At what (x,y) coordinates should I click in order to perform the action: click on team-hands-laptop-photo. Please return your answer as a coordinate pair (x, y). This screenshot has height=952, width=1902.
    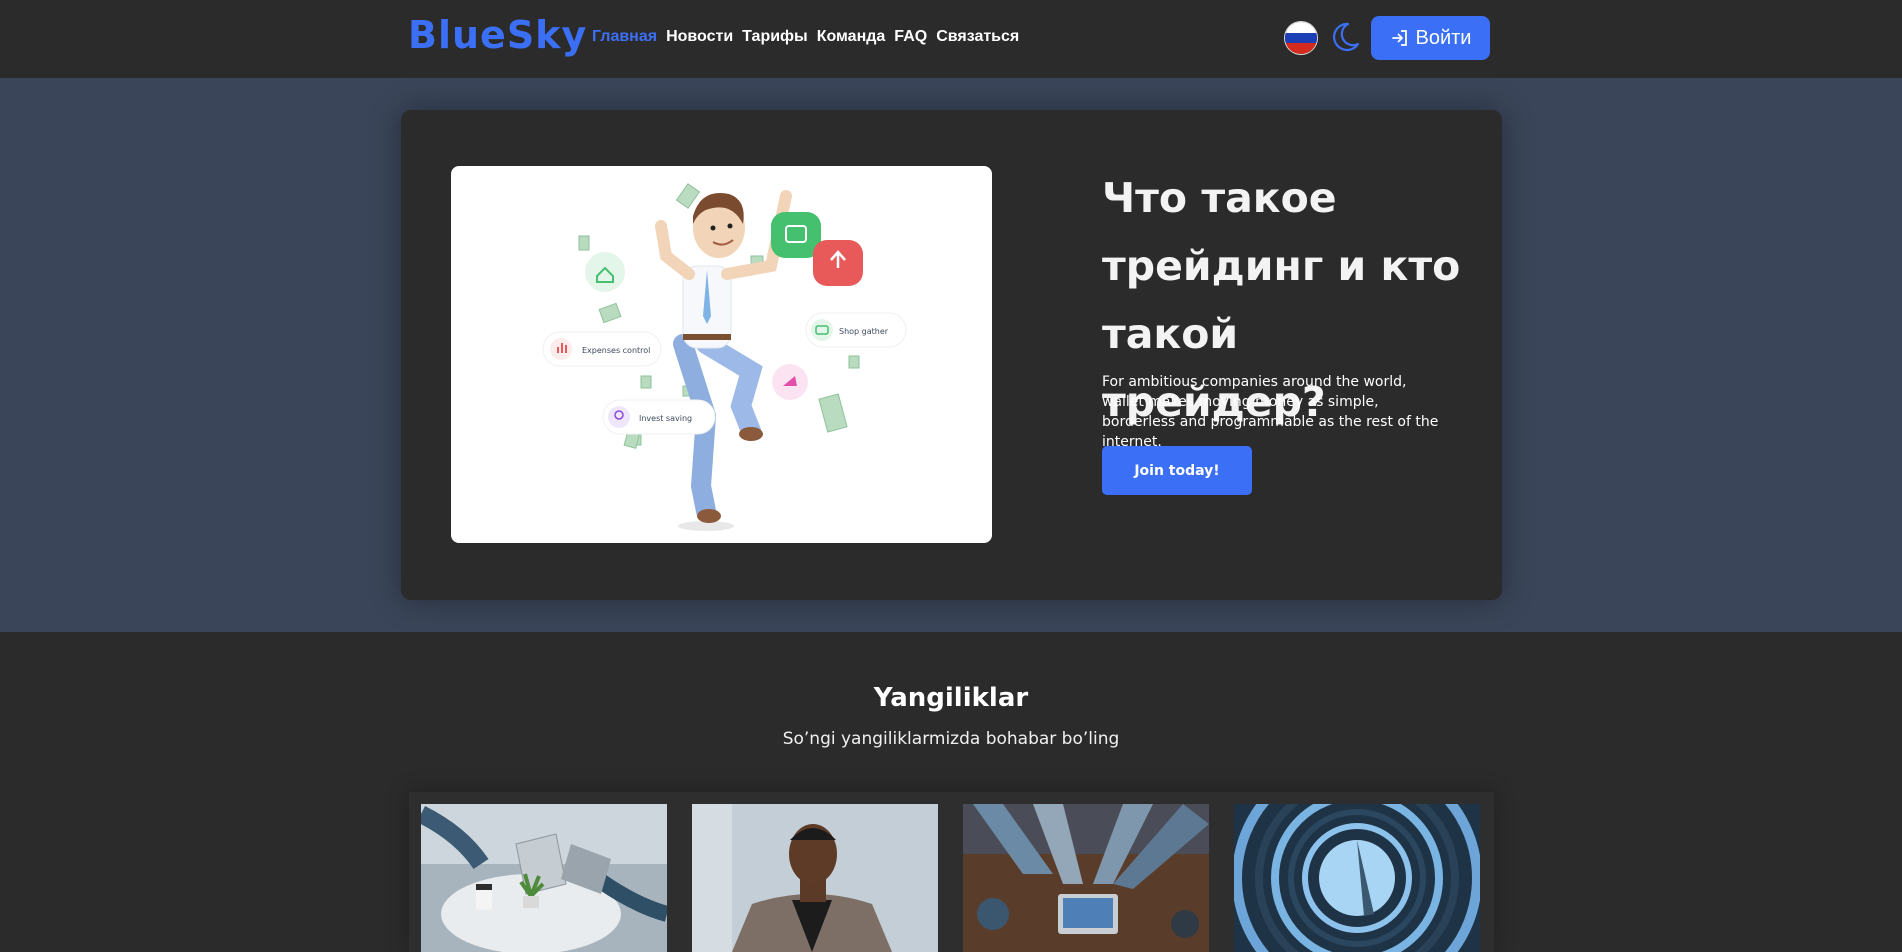
    Looking at the image, I should click on (1086, 878).